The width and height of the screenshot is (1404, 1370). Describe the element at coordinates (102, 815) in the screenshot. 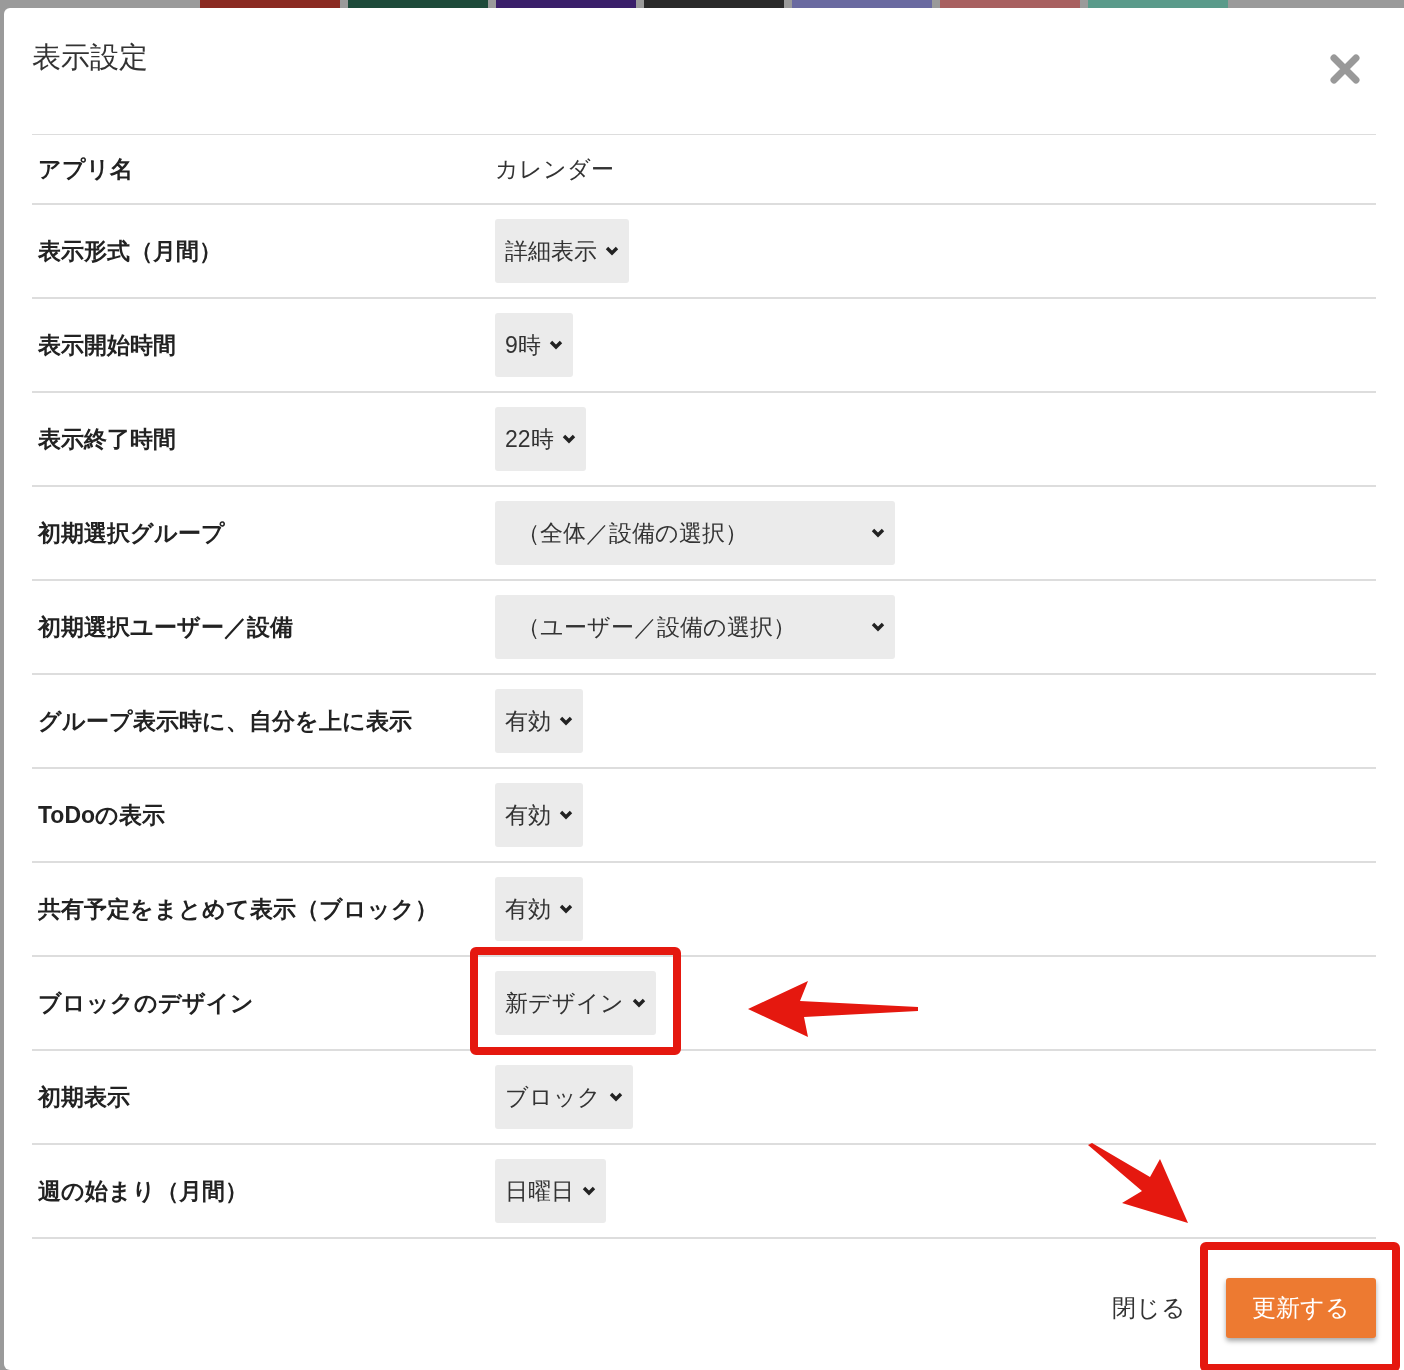

I see `setting-label: ToDoの表示` at that location.